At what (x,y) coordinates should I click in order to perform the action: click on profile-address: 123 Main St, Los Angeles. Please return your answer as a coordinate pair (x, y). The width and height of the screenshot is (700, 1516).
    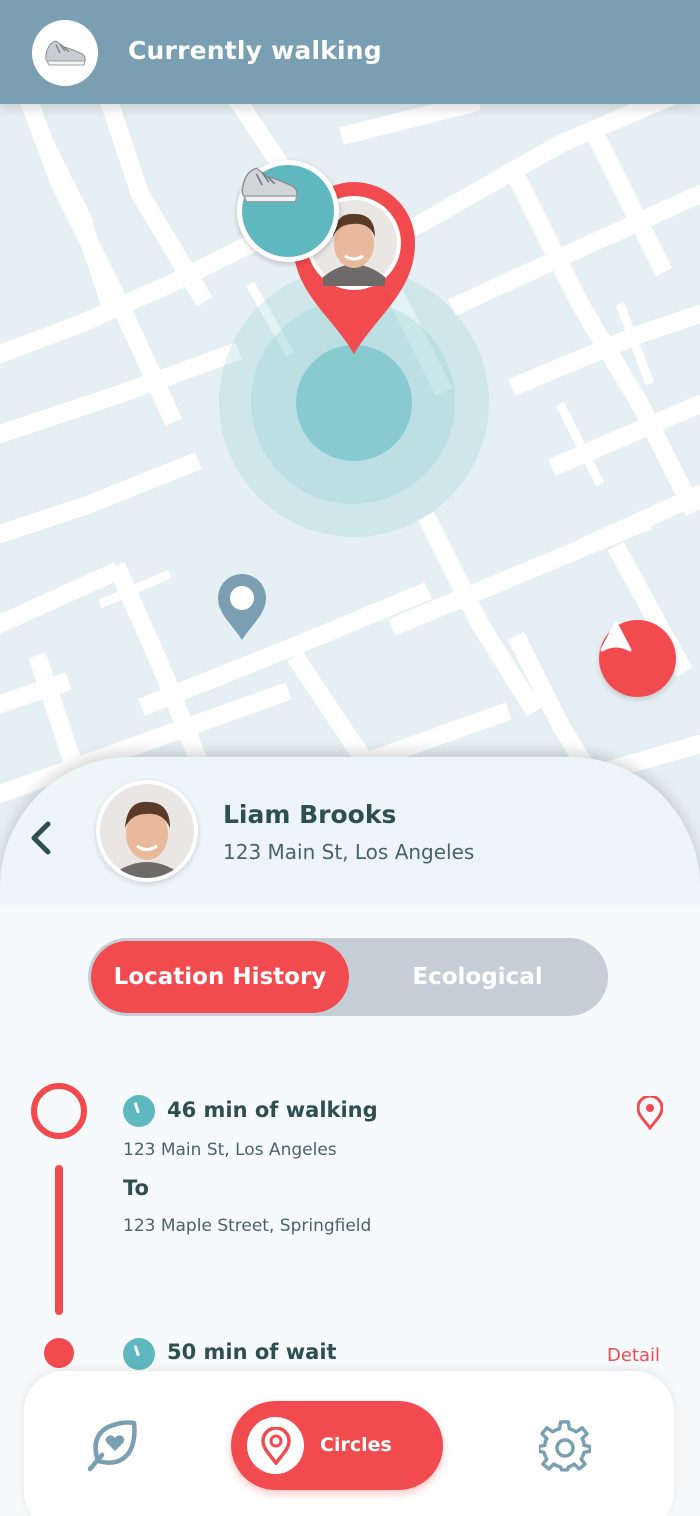
    Looking at the image, I should click on (349, 852).